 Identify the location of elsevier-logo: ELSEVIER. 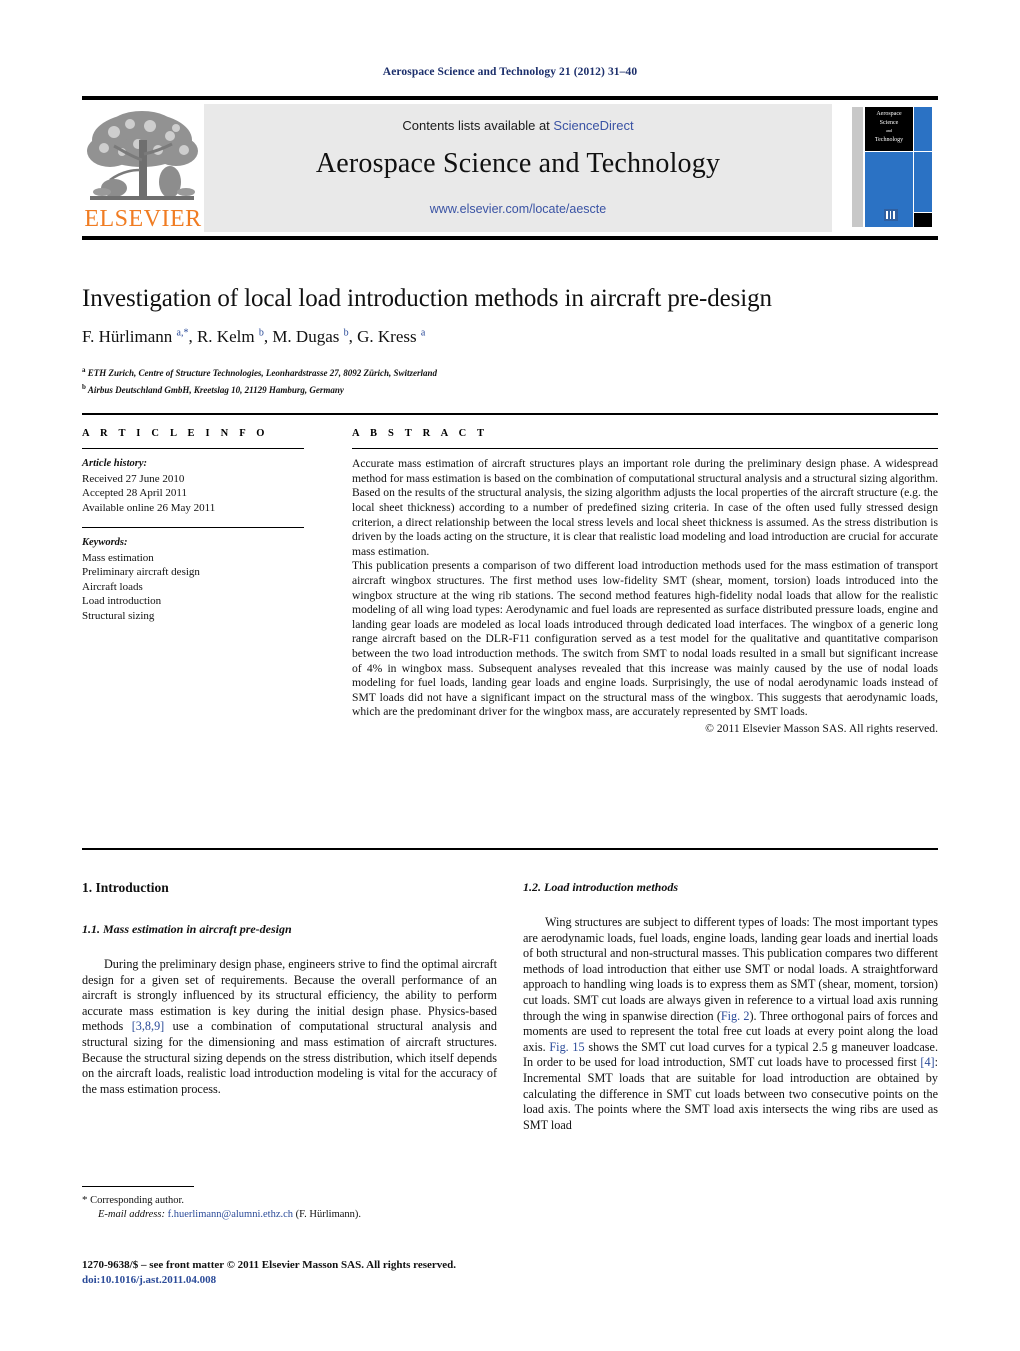
(143, 168).